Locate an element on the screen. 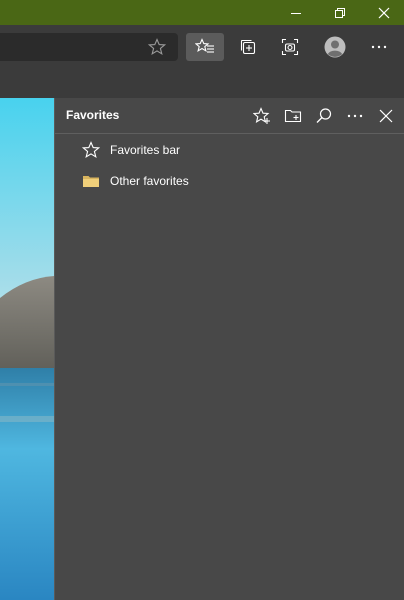  favorites-panel-header: Favorites is located at coordinates (229, 116).